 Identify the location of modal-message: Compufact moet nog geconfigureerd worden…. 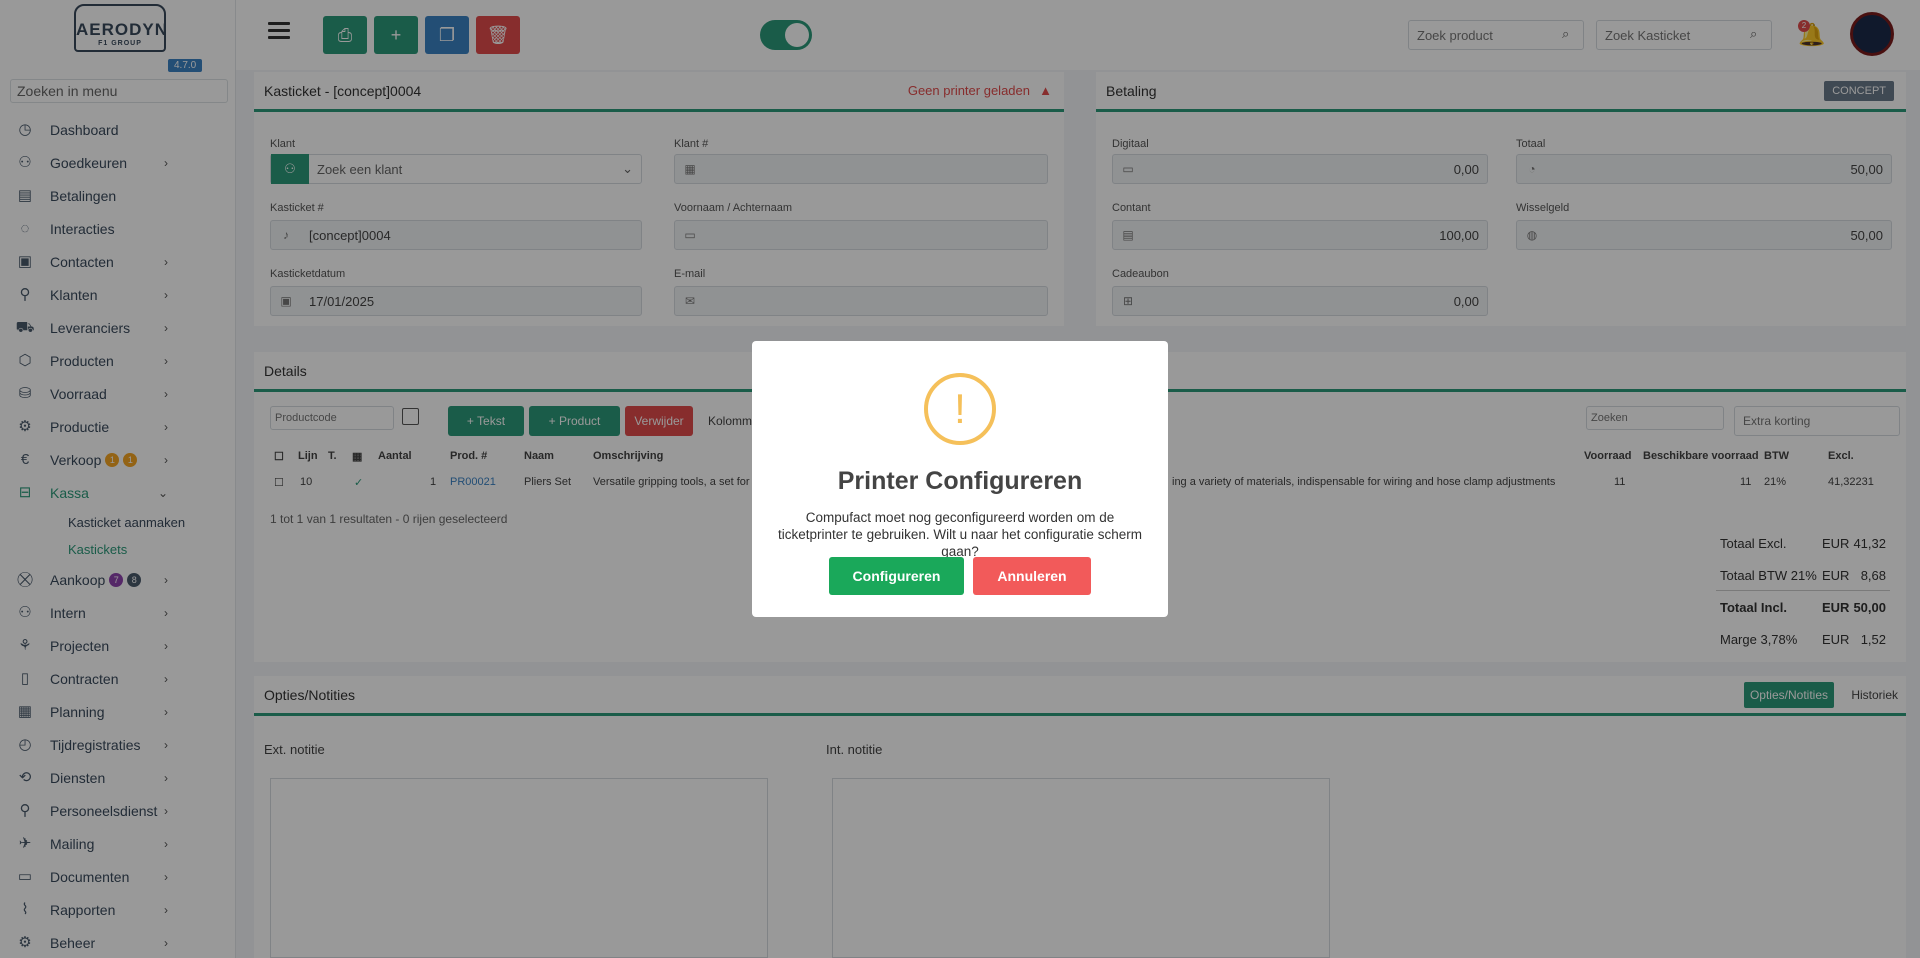
(960, 534).